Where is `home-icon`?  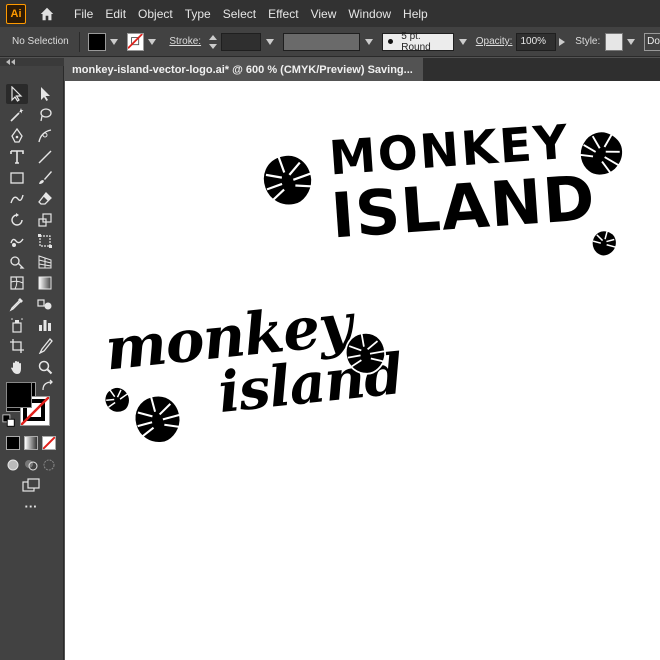 home-icon is located at coordinates (47, 14).